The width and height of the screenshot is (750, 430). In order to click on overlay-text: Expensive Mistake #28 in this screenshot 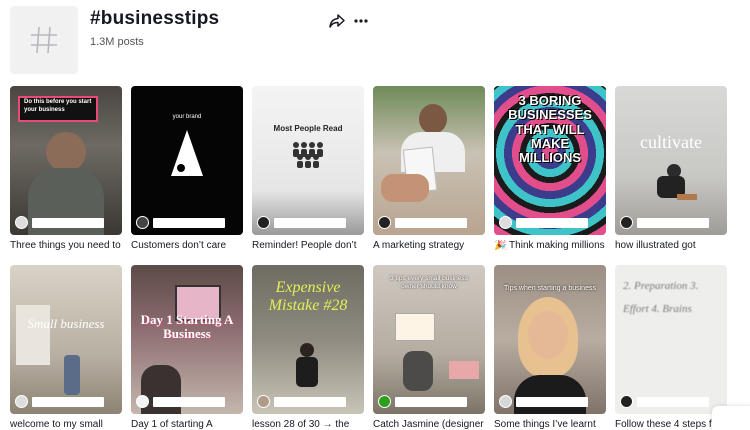, I will do `click(308, 296)`.